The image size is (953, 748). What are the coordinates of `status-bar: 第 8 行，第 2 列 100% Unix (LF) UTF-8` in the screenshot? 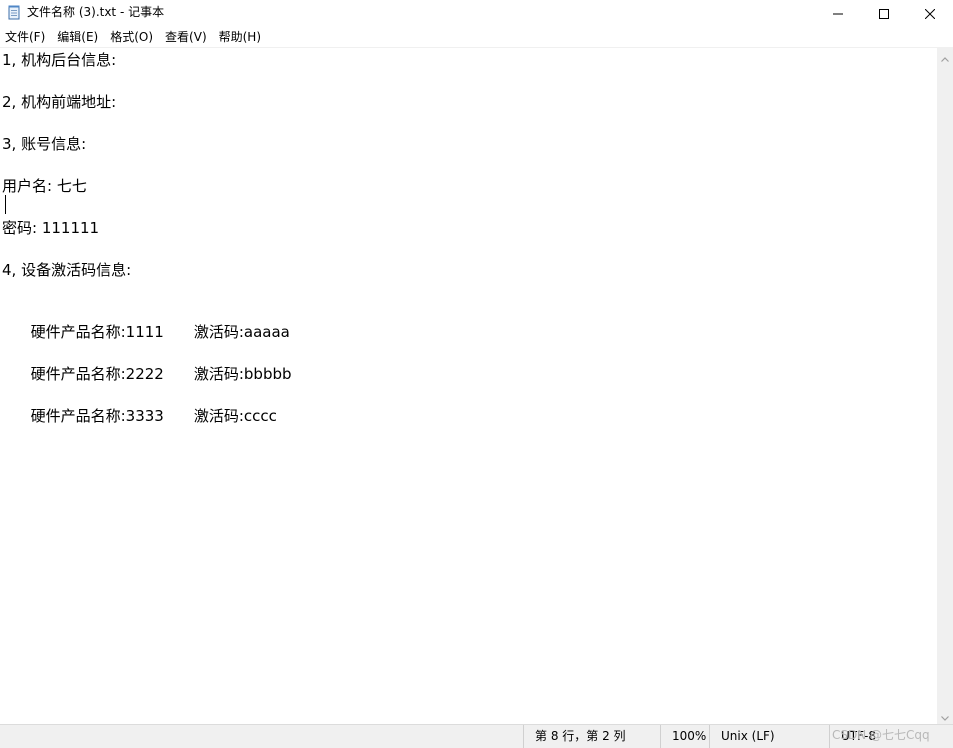 It's located at (476, 736).